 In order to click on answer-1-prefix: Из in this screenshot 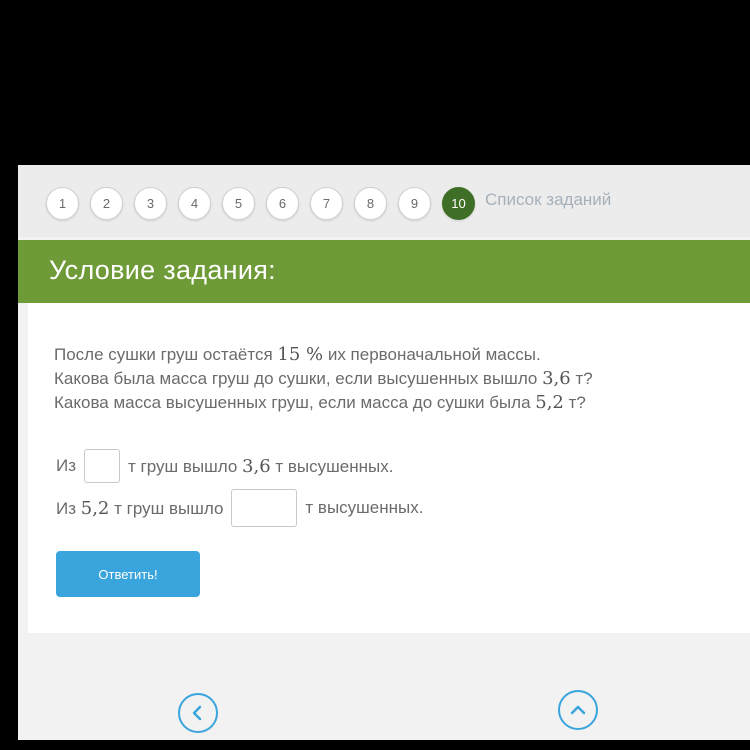, I will do `click(66, 465)`.